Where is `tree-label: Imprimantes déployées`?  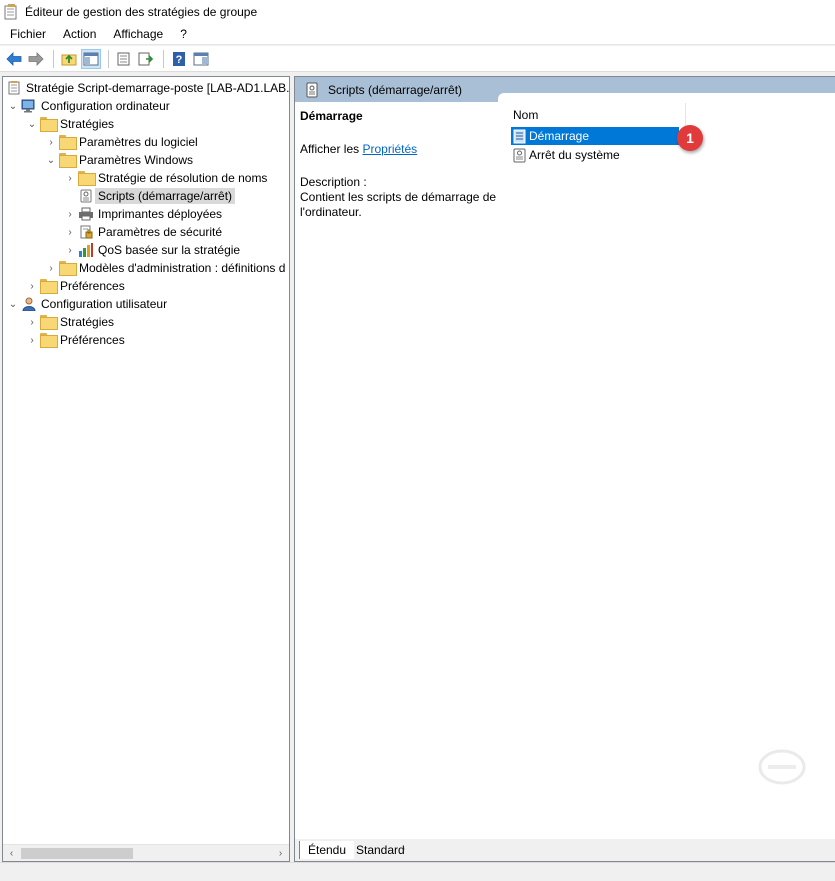
tree-label: Imprimantes déployées is located at coordinates (160, 214).